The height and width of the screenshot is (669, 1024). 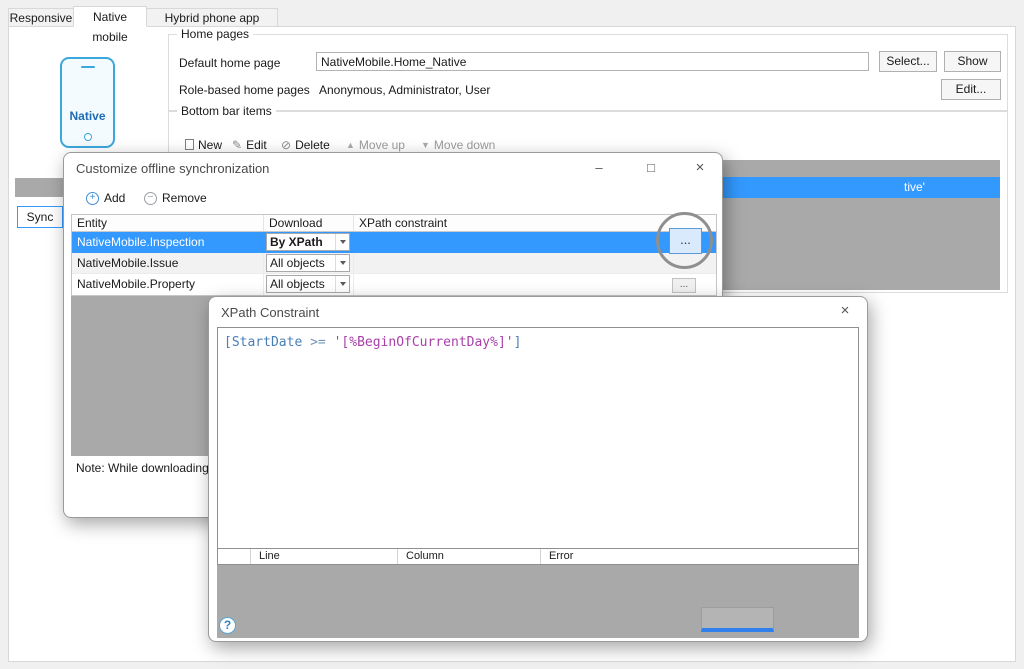 I want to click on toolbar-new-label: New, so click(x=210, y=144).